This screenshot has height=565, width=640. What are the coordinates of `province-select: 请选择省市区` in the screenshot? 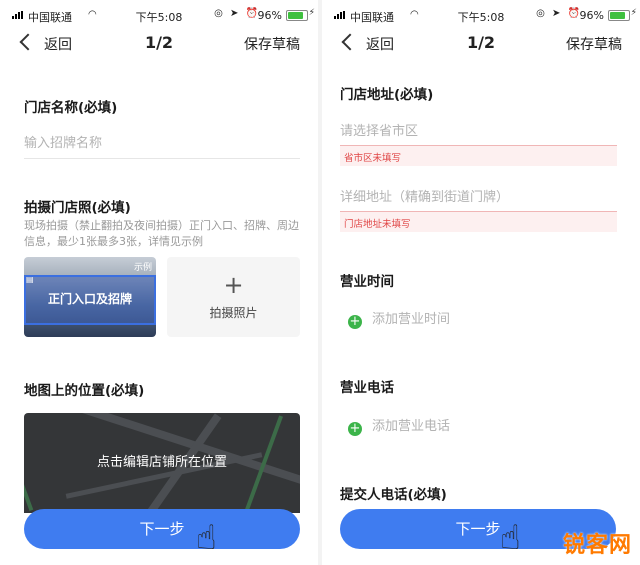 It's located at (379, 129).